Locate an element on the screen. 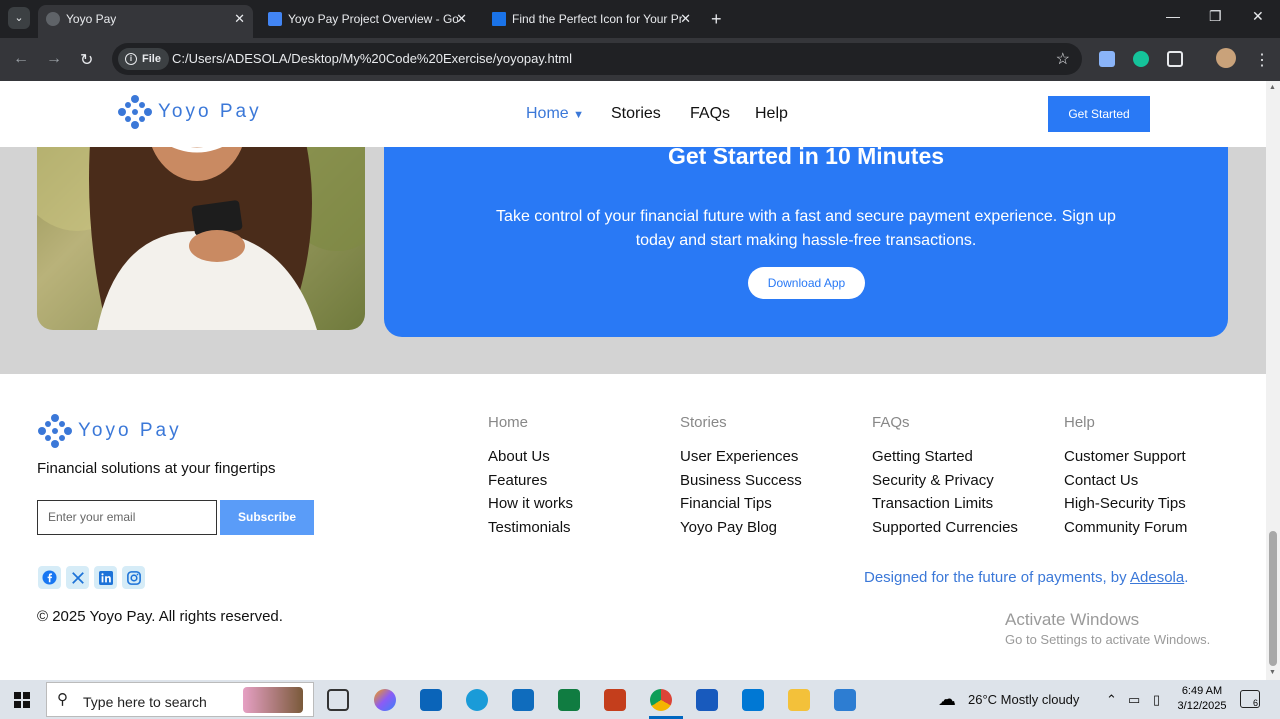 The height and width of the screenshot is (719, 1280). extensions-puzzle-icon is located at coordinates (1175, 59).